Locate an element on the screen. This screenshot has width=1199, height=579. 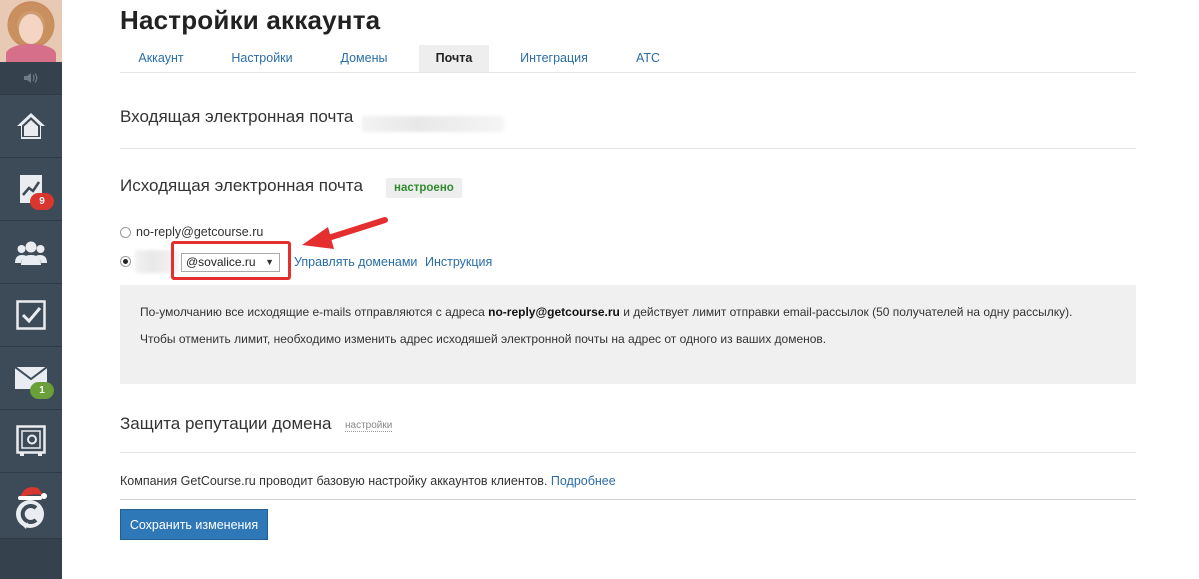
caret-down-icon: ▼ is located at coordinates (269, 262).